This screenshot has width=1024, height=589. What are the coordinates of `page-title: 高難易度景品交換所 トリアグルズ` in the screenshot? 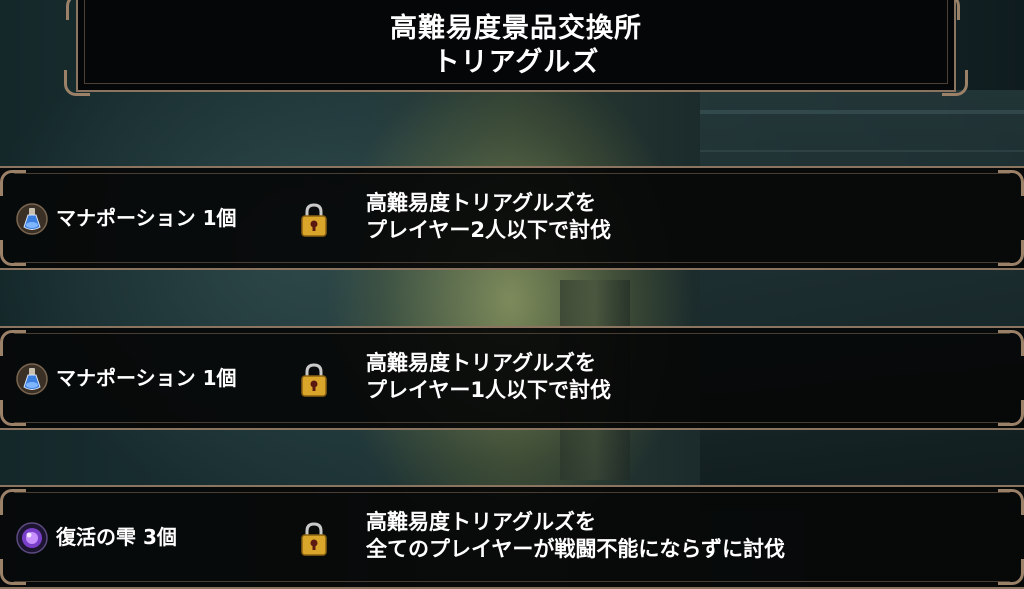 It's located at (516, 46).